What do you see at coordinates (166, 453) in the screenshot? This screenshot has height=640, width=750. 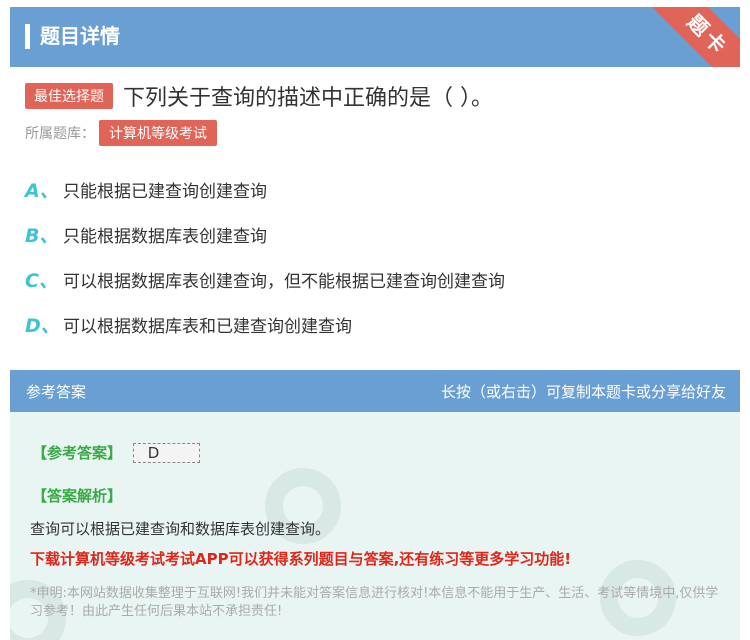 I see `answer-value: D` at bounding box center [166, 453].